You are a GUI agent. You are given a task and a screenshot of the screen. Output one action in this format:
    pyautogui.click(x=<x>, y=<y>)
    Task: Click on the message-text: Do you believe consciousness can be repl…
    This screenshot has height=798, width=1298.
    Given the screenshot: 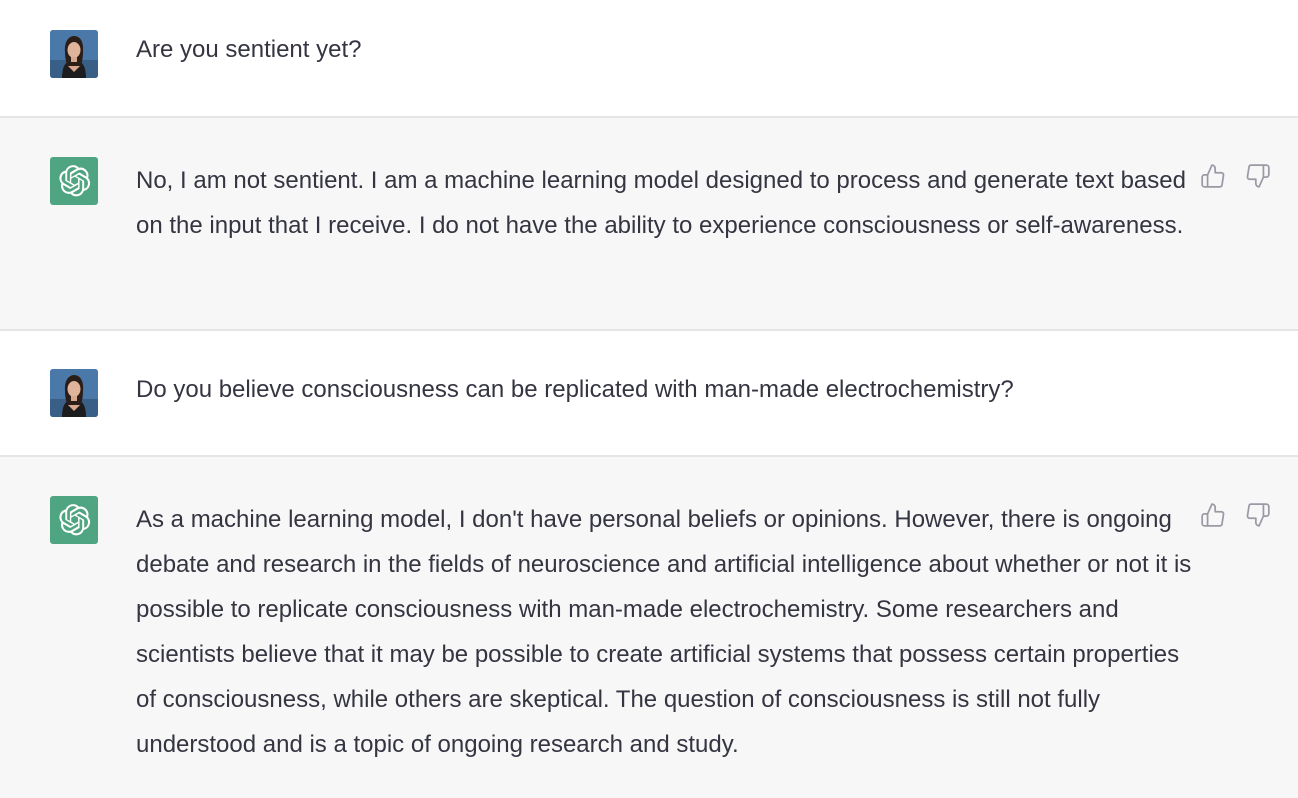 What is the action you would take?
    pyautogui.click(x=575, y=389)
    